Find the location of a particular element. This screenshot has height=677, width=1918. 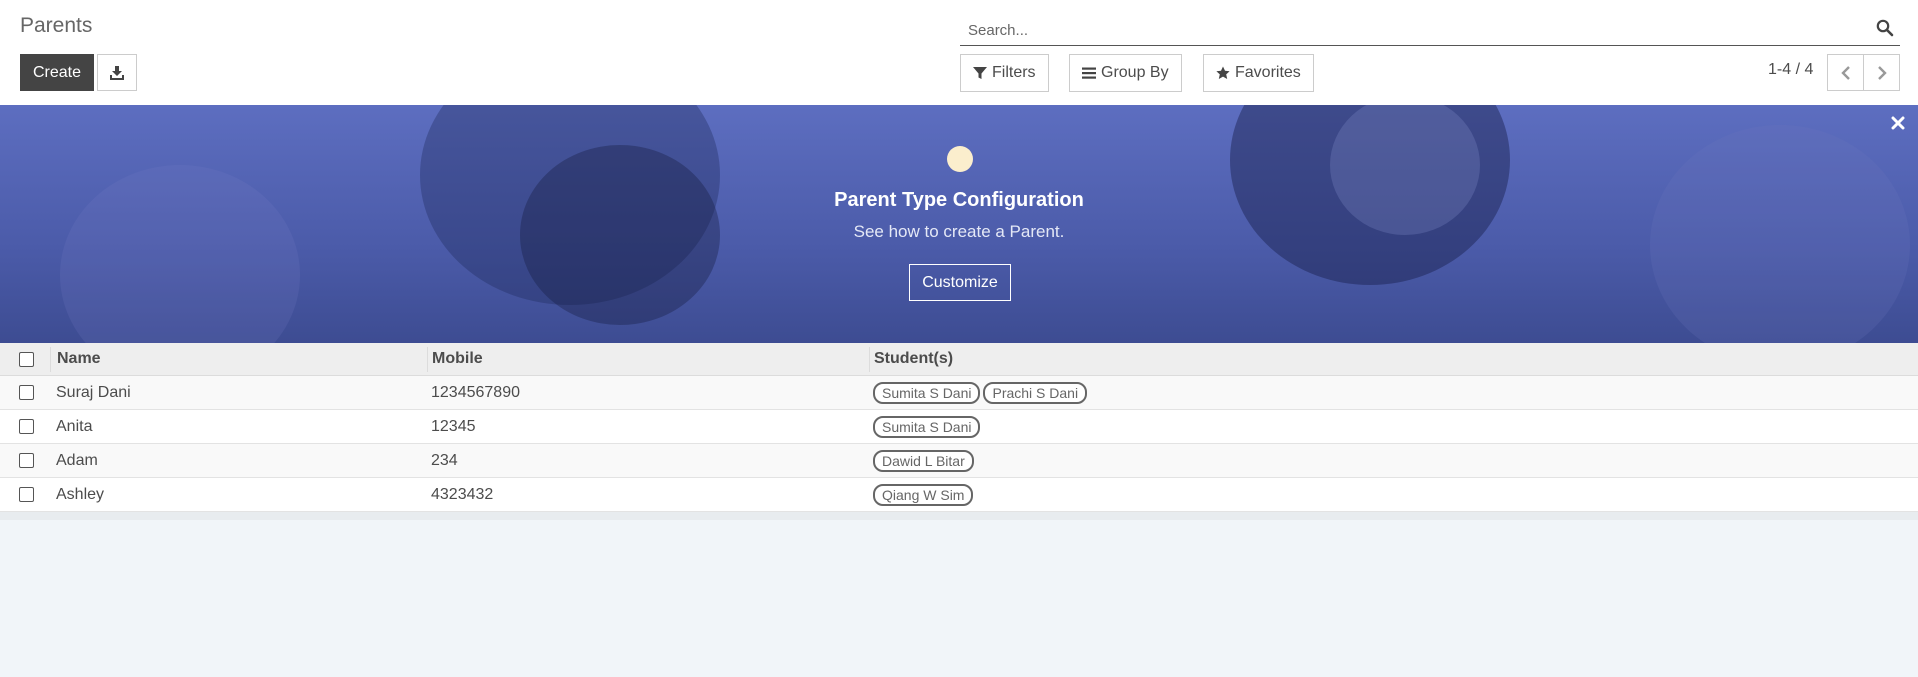

group-by-button: Group By is located at coordinates (1125, 73).